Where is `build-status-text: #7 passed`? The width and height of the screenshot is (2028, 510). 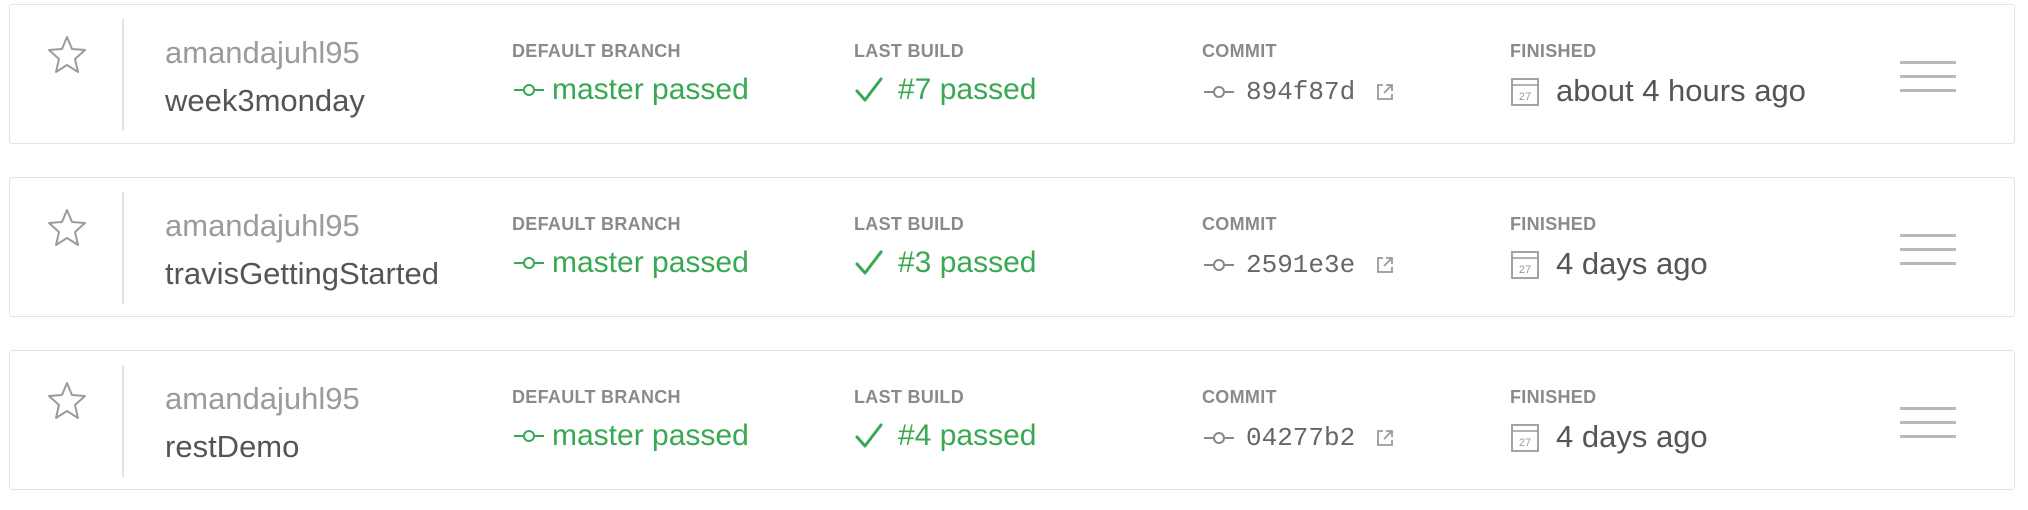 build-status-text: #7 passed is located at coordinates (967, 89).